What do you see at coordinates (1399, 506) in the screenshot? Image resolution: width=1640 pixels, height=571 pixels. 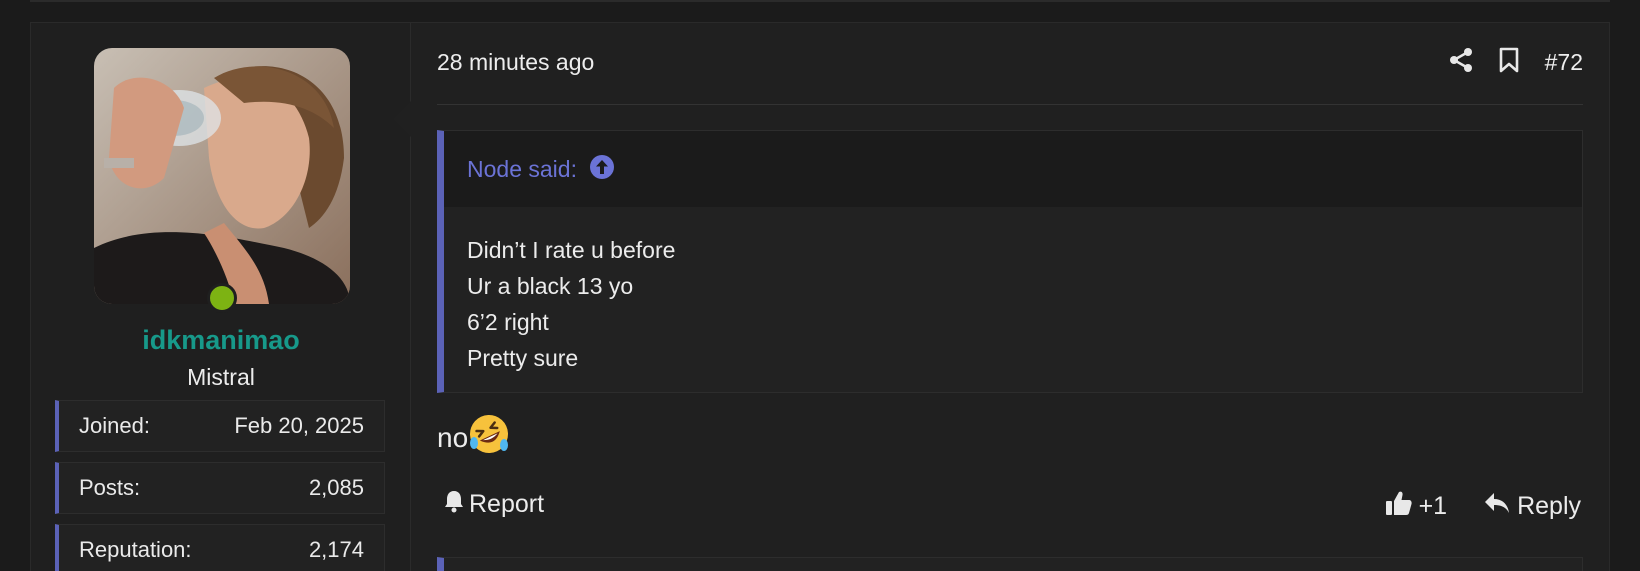 I see `thumbs-up-icon` at bounding box center [1399, 506].